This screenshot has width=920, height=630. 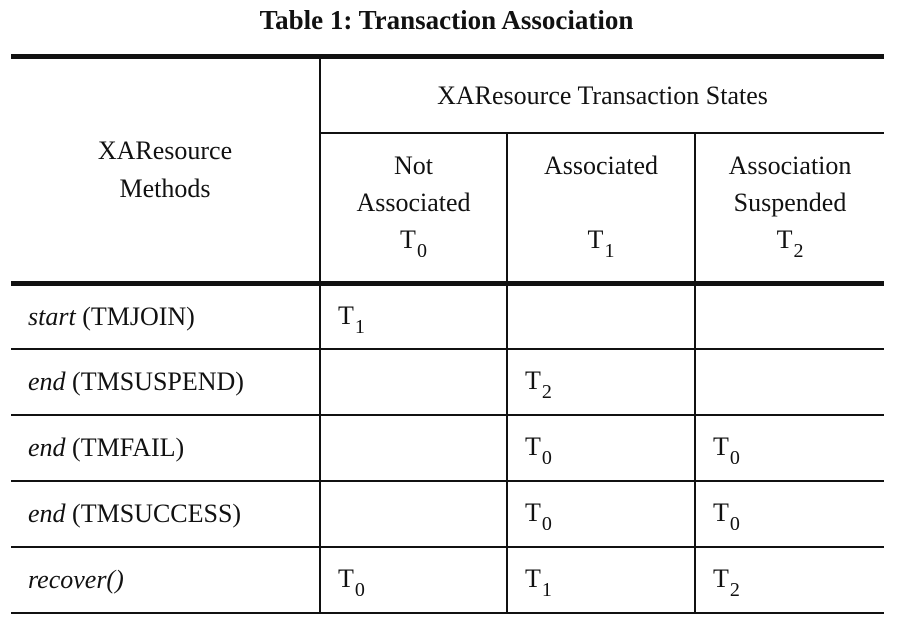 What do you see at coordinates (158, 381) in the screenshot?
I see `method-arg: (TMSUSPEND)` at bounding box center [158, 381].